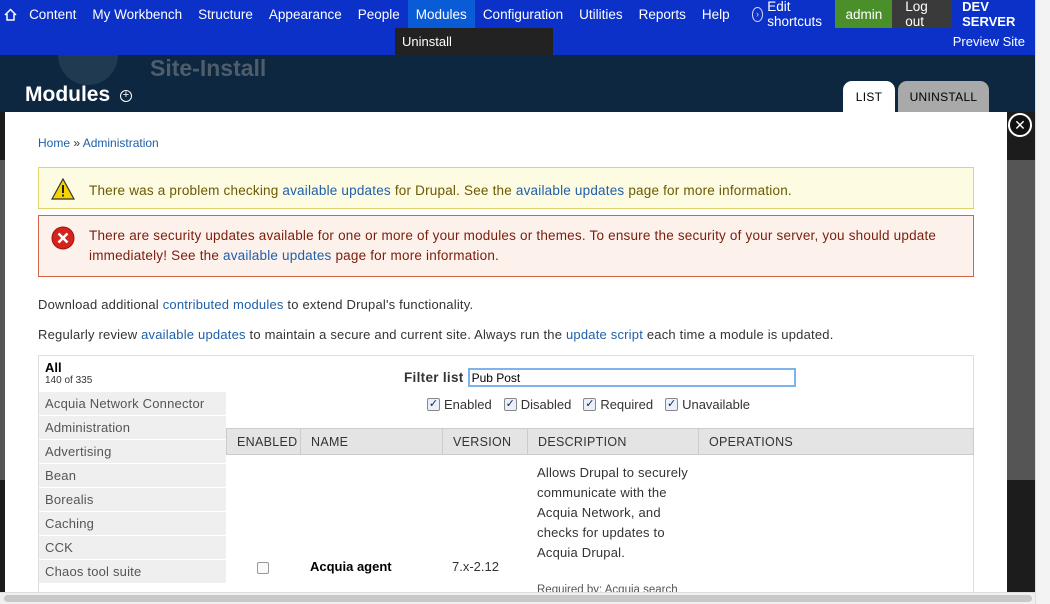 Image resolution: width=1050 pixels, height=604 pixels. What do you see at coordinates (989, 41) in the screenshot?
I see `preview-site-link: Preview Site` at bounding box center [989, 41].